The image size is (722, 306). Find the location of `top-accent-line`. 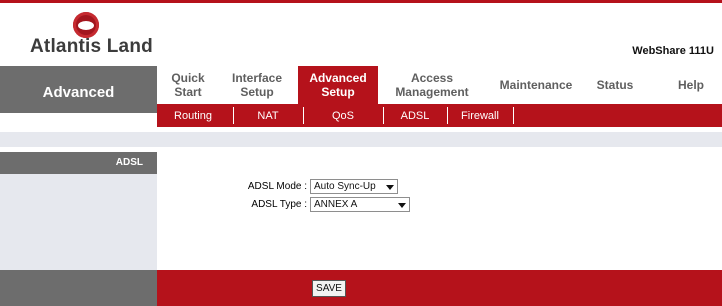

top-accent-line is located at coordinates (361, 1).